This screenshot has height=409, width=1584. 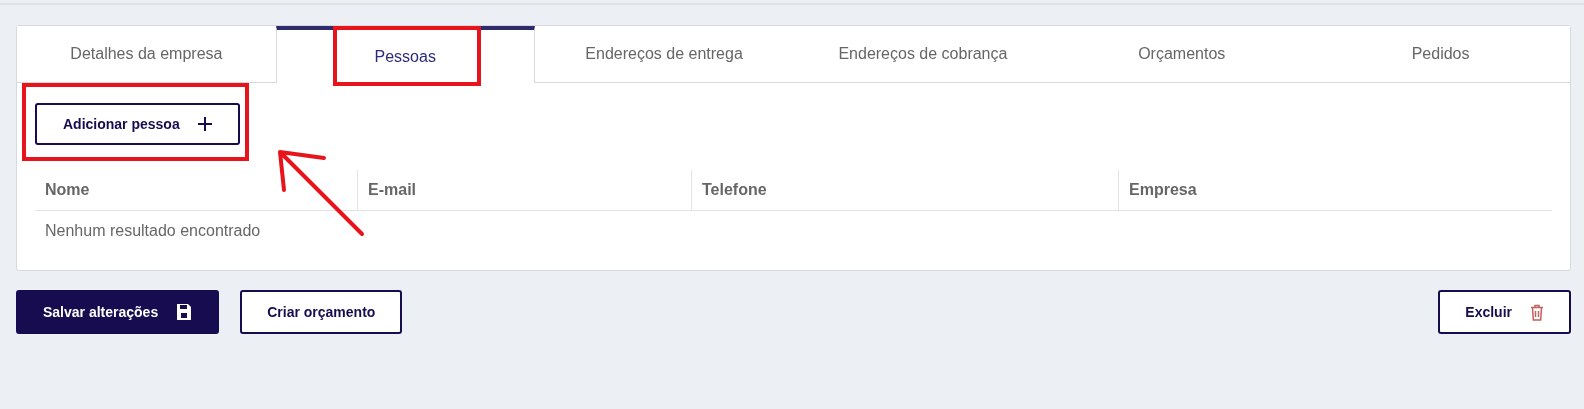 What do you see at coordinates (904, 190) in the screenshot?
I see `column-header: Telefone` at bounding box center [904, 190].